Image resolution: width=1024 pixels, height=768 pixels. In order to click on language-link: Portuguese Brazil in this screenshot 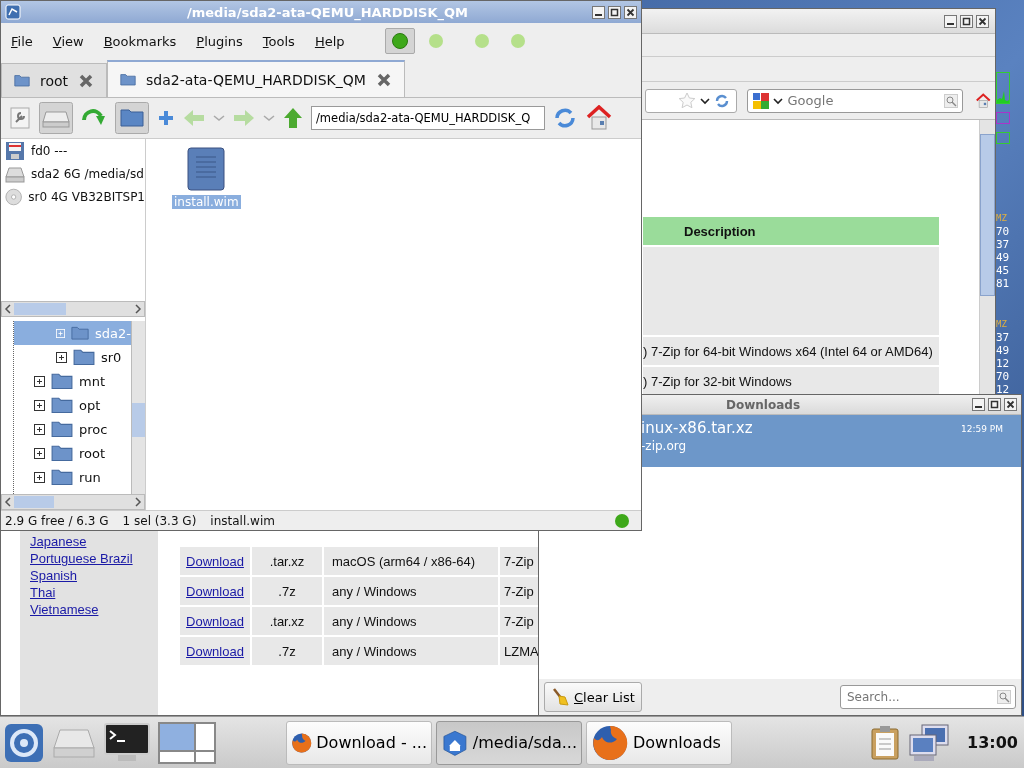, I will do `click(81, 558)`.